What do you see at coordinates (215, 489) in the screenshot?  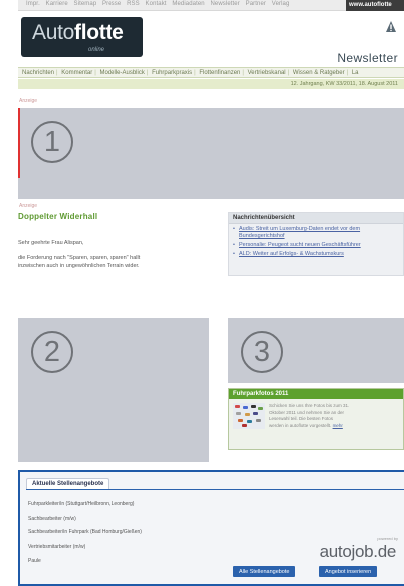 I see `tab-underline` at bounding box center [215, 489].